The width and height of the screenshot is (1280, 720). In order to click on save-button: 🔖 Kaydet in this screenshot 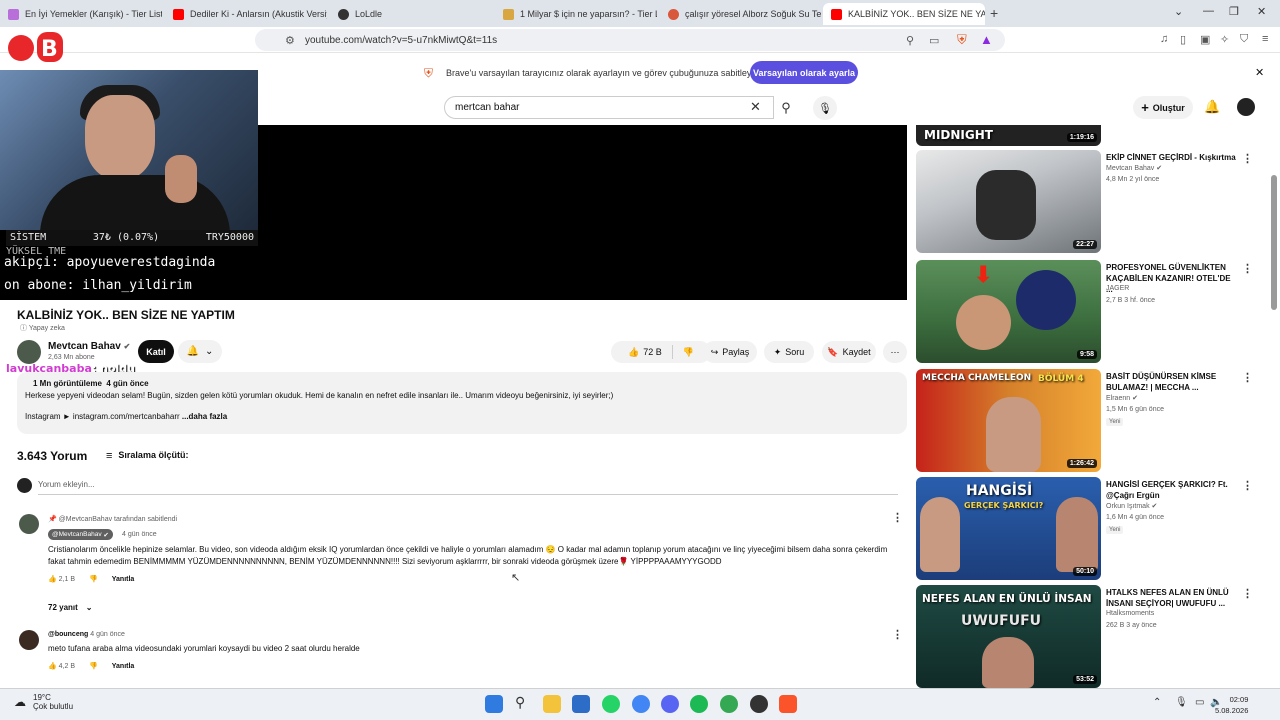, I will do `click(849, 352)`.